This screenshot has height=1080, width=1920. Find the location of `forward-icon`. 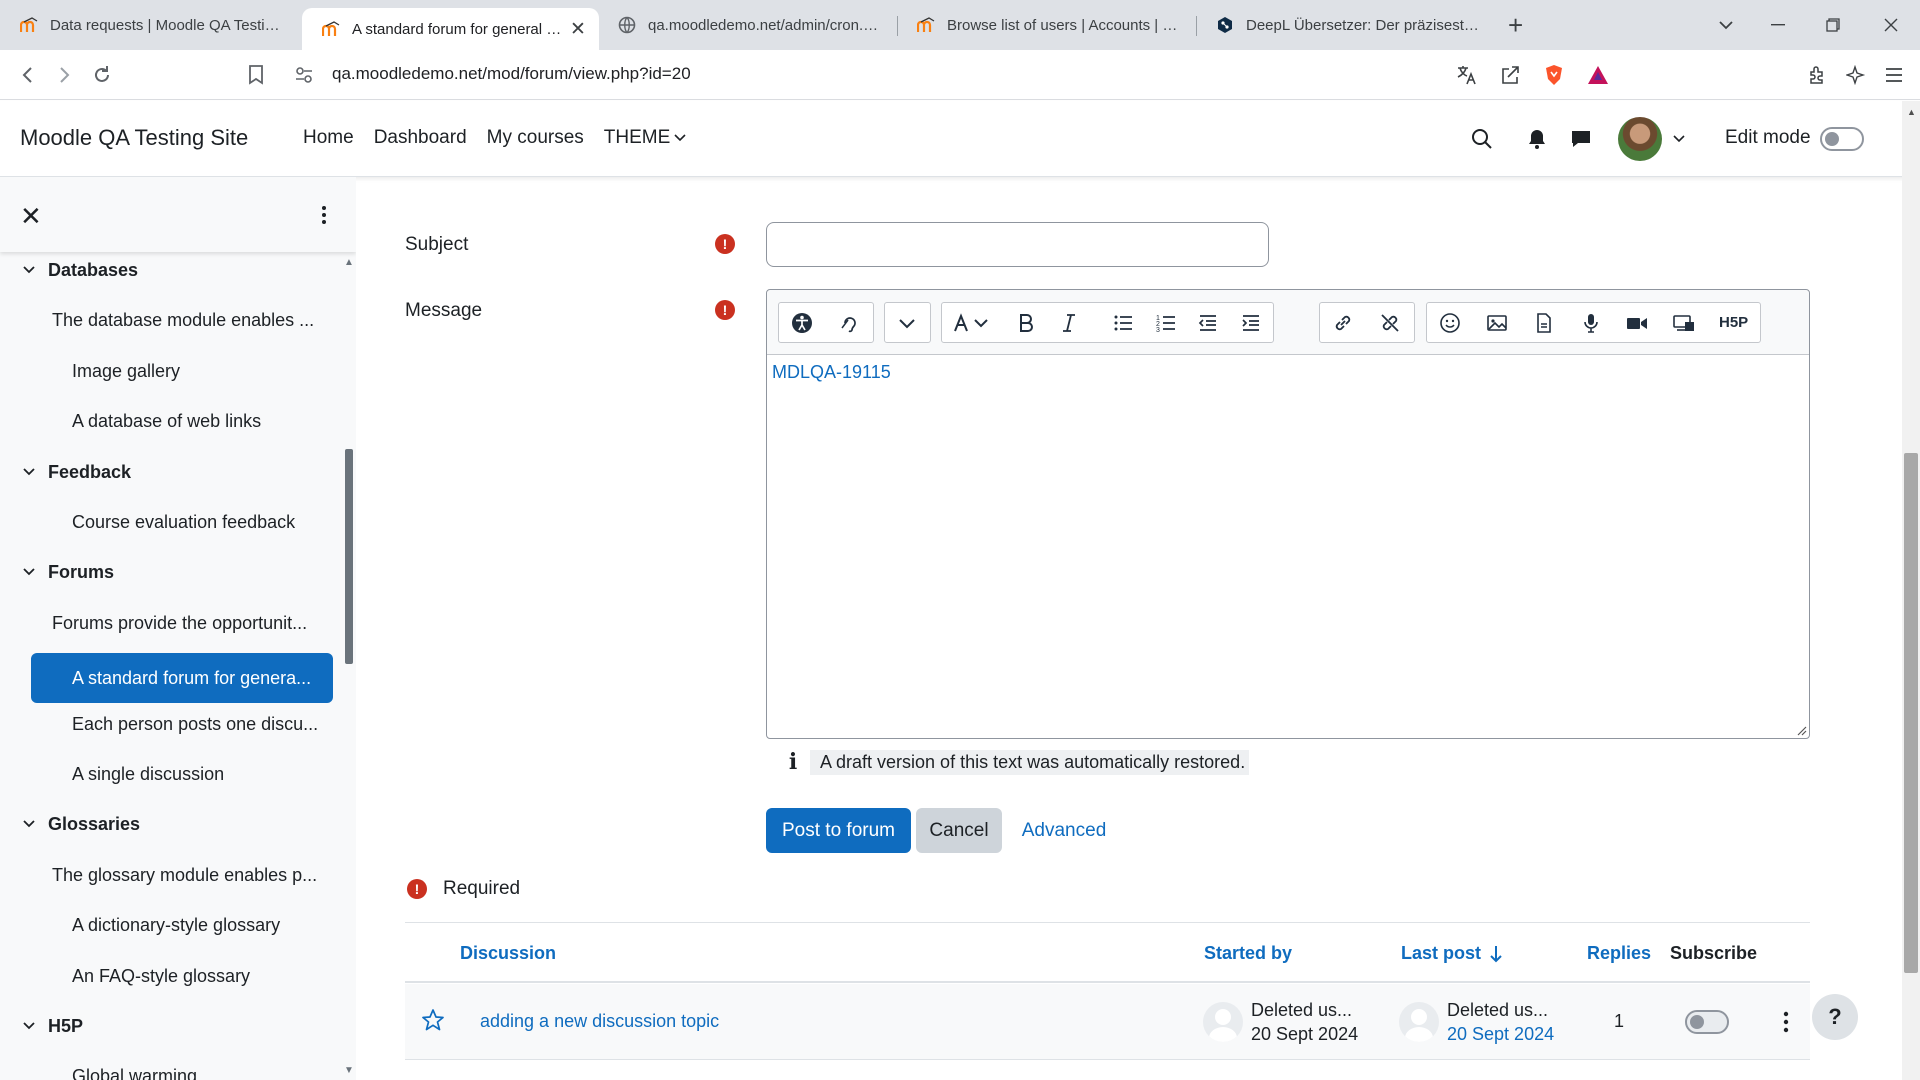

forward-icon is located at coordinates (64, 75).